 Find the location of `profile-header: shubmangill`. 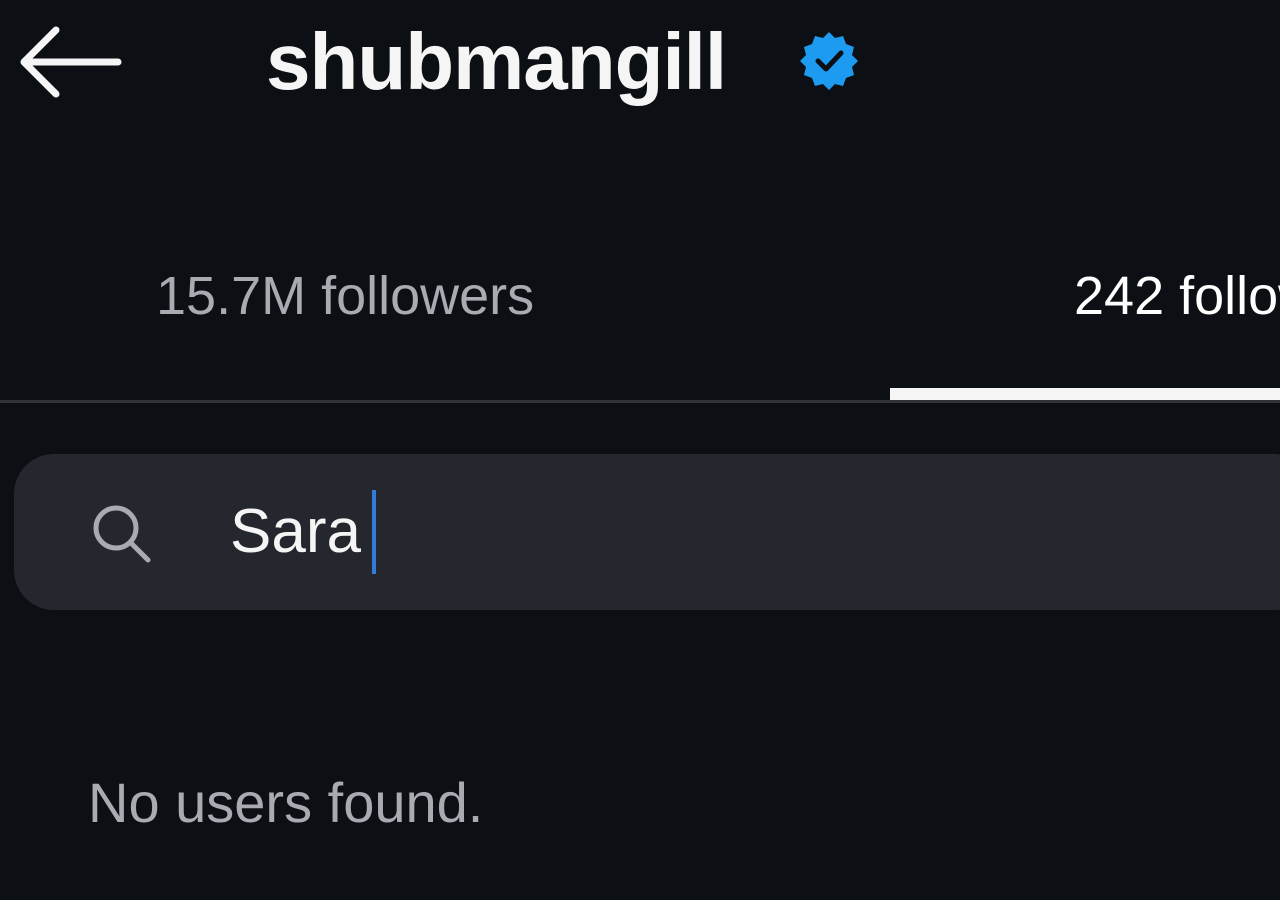

profile-header: shubmangill is located at coordinates (640, 65).